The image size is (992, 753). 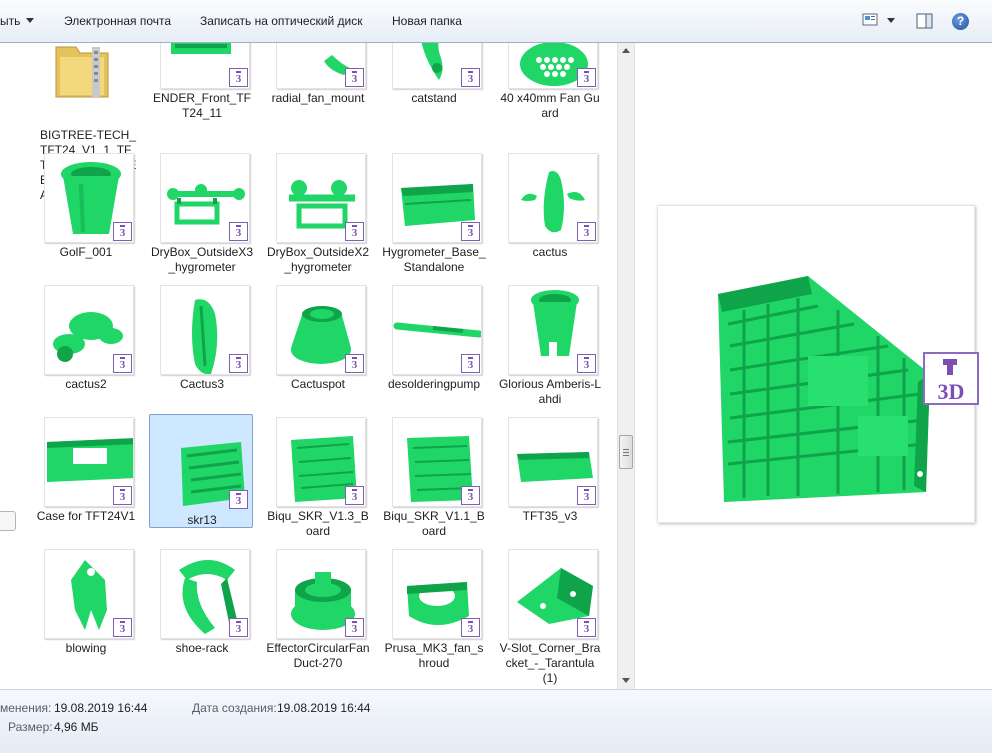 I want to click on email-button: Электронная почта, so click(x=117, y=21).